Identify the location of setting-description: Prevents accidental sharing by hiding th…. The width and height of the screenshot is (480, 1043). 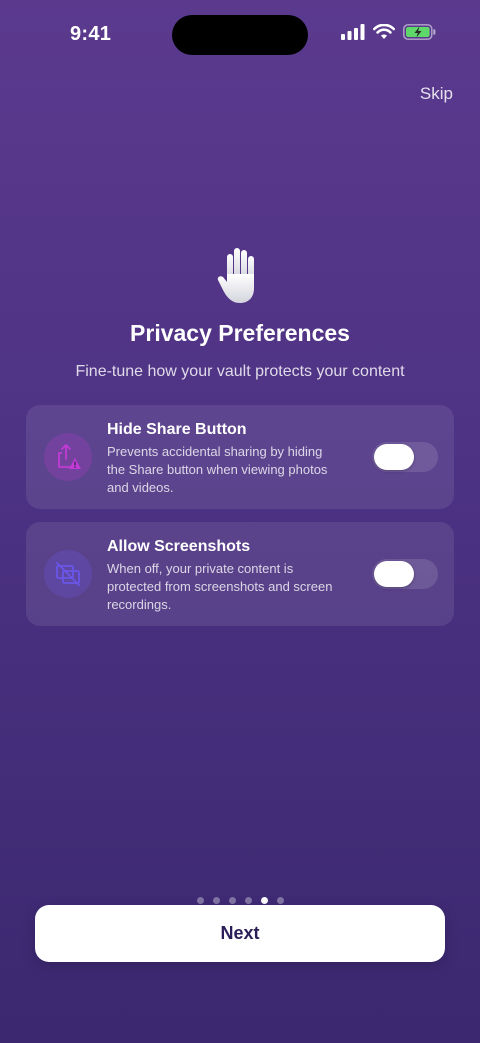
(217, 469).